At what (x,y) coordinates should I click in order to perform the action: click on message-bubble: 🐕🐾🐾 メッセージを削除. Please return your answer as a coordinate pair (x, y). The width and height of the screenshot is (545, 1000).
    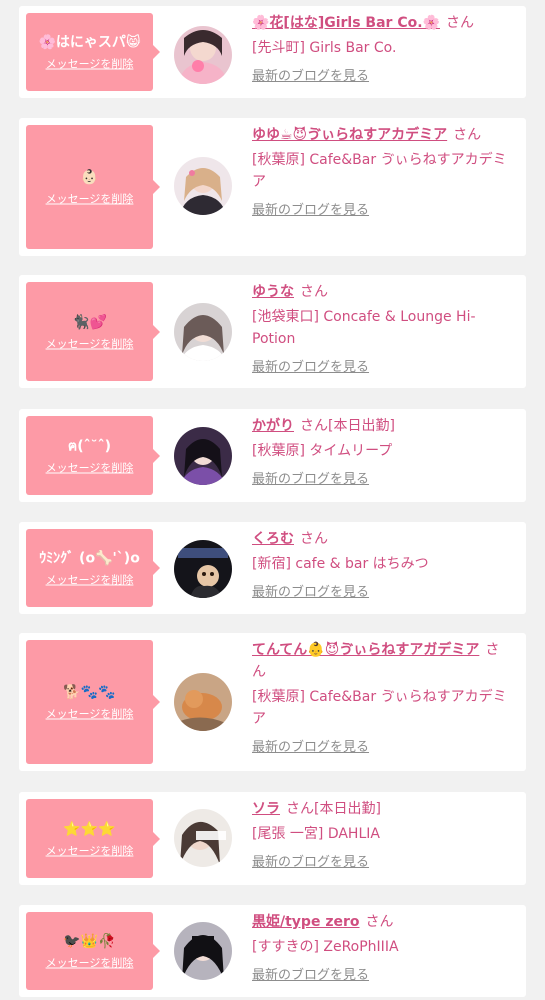
    Looking at the image, I should click on (93, 702).